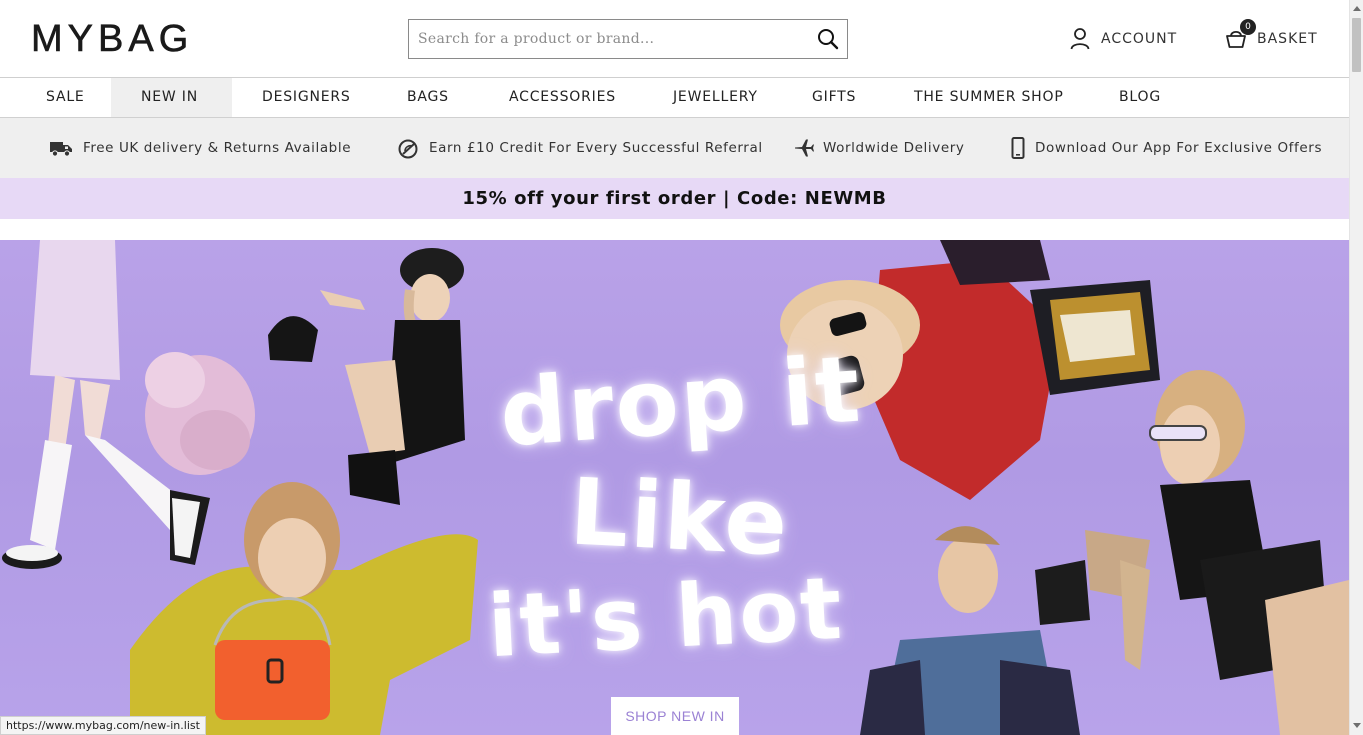  I want to click on nav-item-bags: BAGS, so click(428, 97).